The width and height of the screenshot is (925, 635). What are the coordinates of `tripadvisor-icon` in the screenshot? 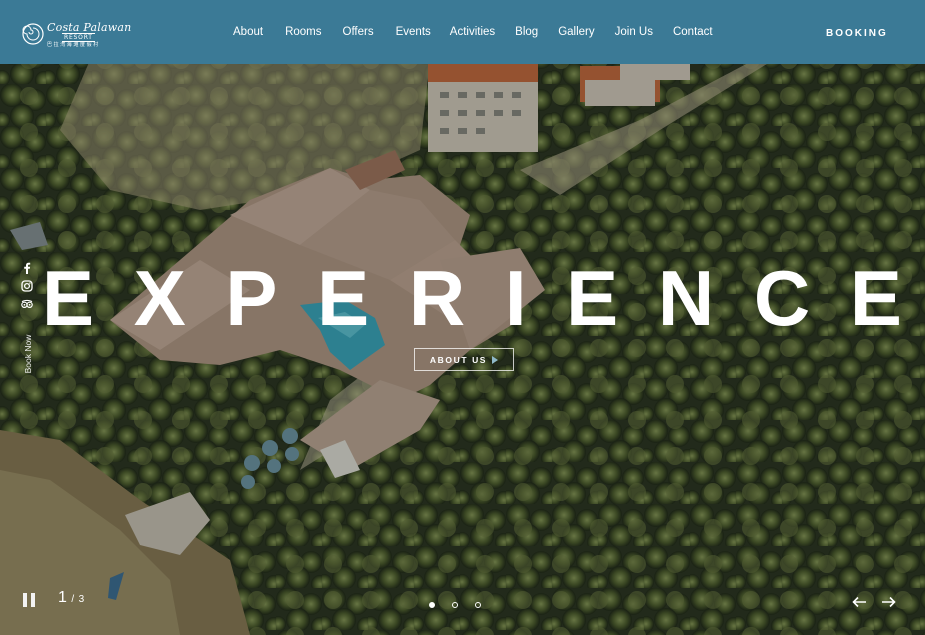 It's located at (27, 304).